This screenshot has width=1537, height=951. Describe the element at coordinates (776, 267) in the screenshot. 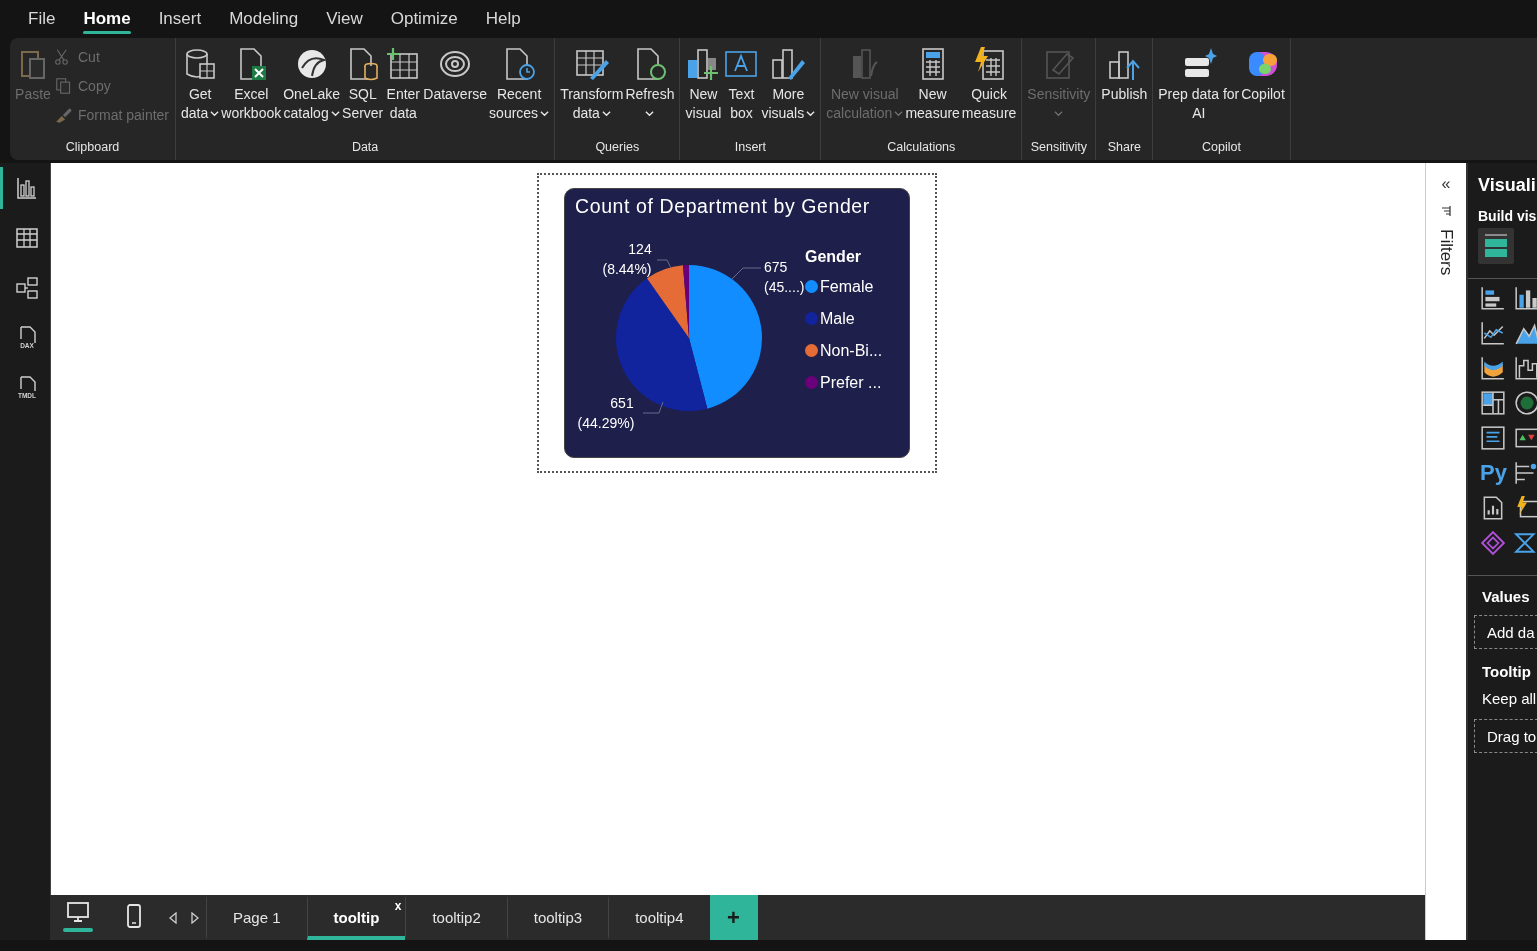

I see `data-label: 675` at that location.